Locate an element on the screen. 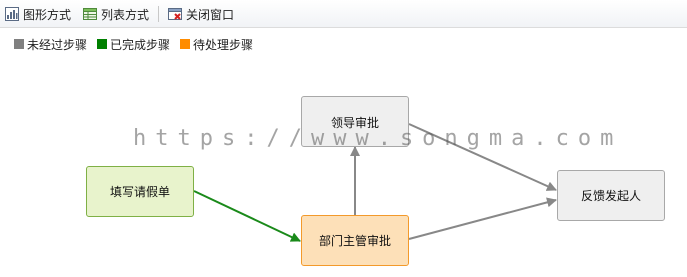 The height and width of the screenshot is (277, 687). node-feedback-initiator: 反馈发起人 is located at coordinates (611, 195).